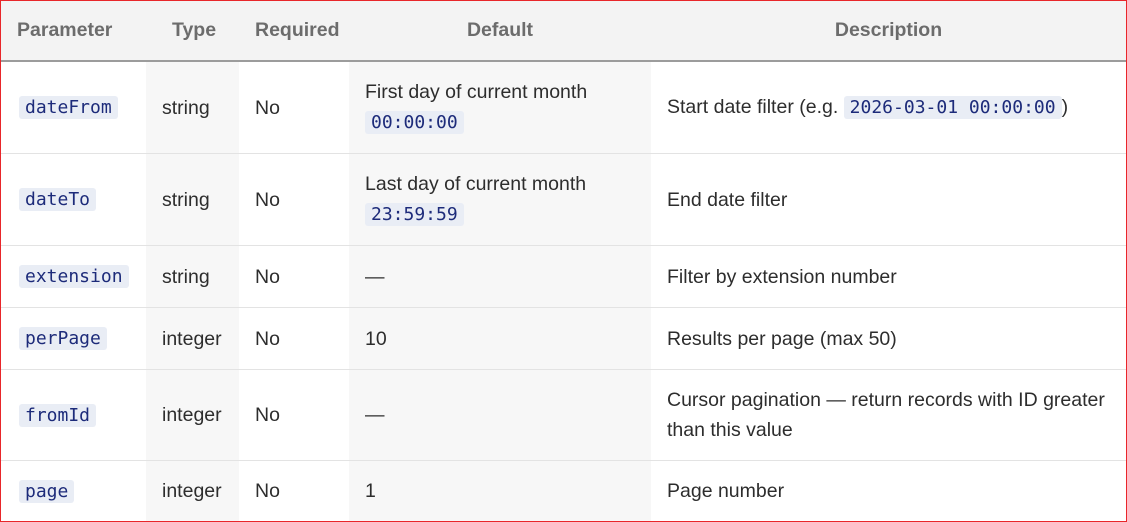 This screenshot has height=522, width=1127. What do you see at coordinates (888, 276) in the screenshot?
I see `param-description: Filter by extension number` at bounding box center [888, 276].